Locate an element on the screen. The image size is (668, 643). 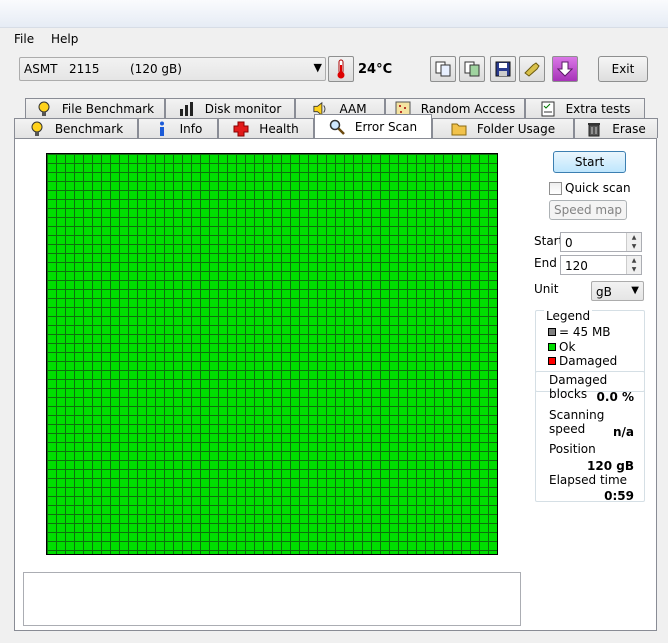
legend-label: = 45 MB is located at coordinates (585, 332).